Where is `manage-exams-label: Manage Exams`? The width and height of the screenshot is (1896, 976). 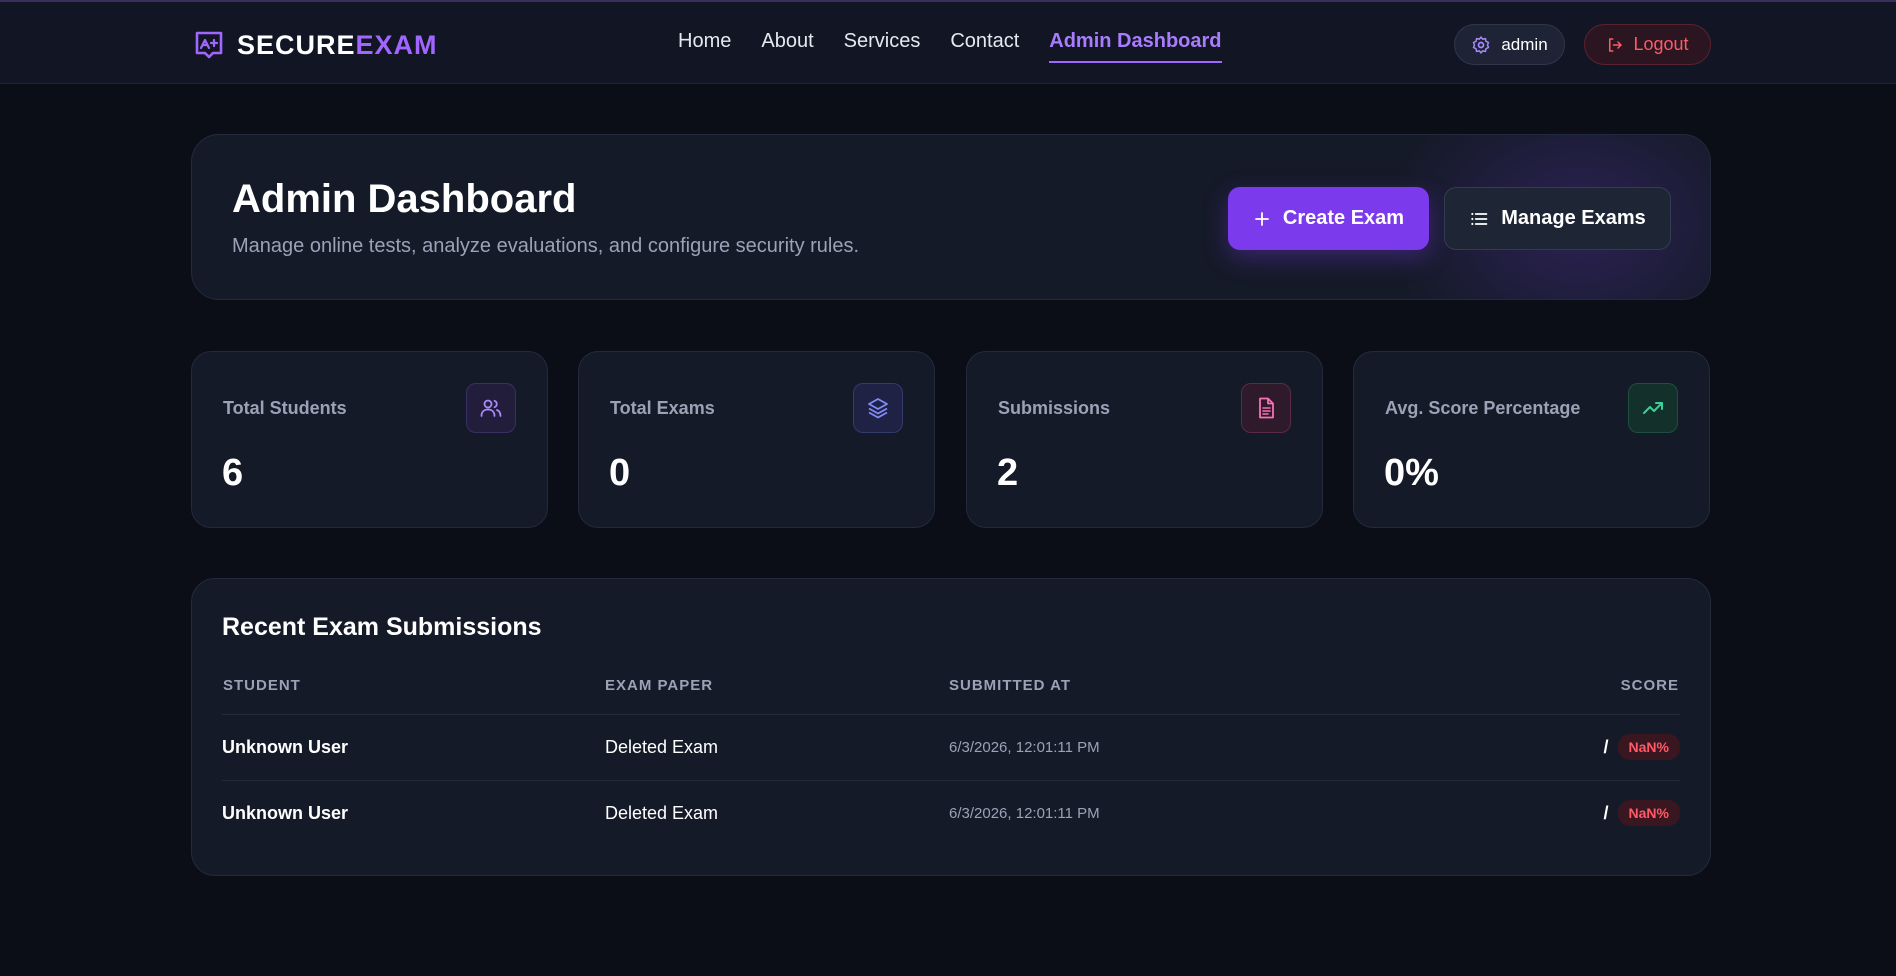
manage-exams-label: Manage Exams is located at coordinates (1573, 218).